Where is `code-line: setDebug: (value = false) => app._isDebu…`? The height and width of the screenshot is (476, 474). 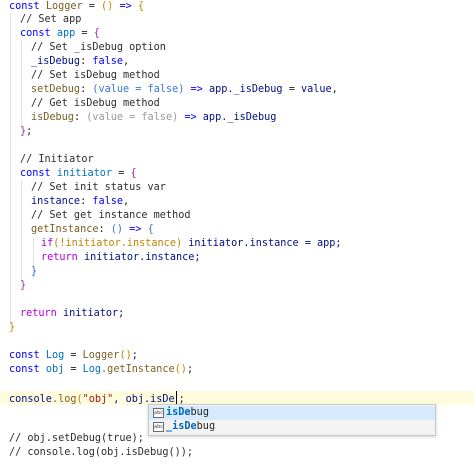 code-line: setDebug: (value = false) => app._isDebu… is located at coordinates (184, 89).